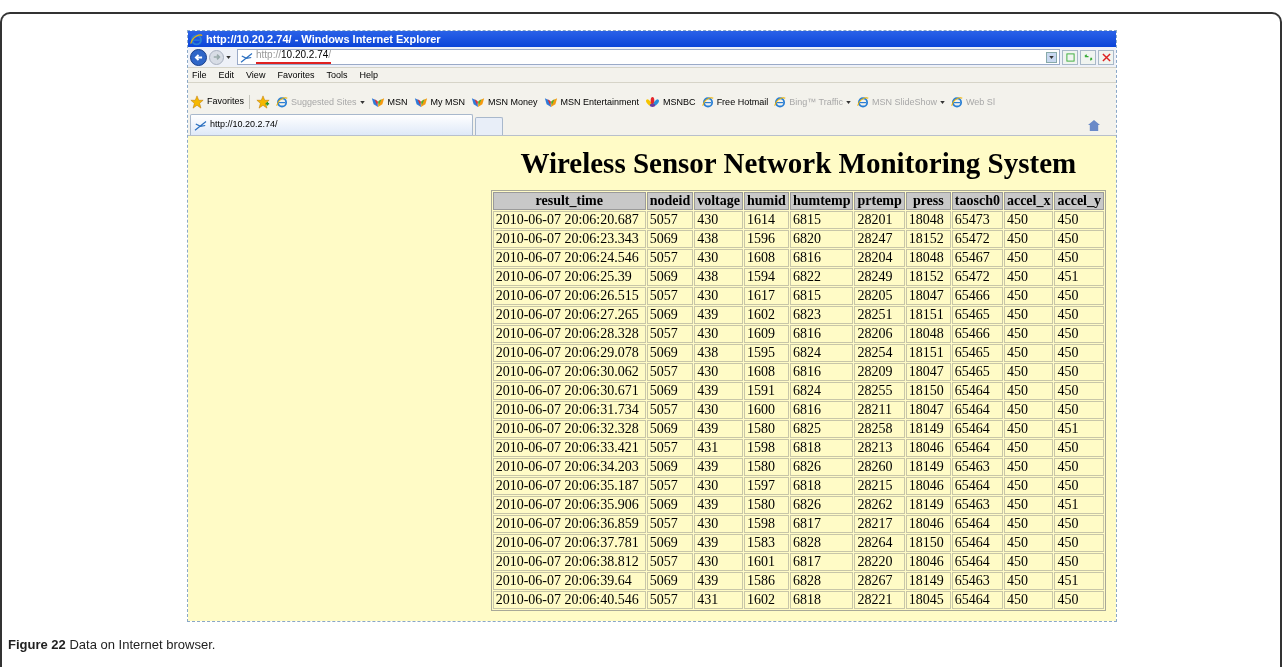 The width and height of the screenshot is (1282, 667). What do you see at coordinates (569, 277) in the screenshot?
I see `table-cell: 2010-06-07 20:06:25.39` at bounding box center [569, 277].